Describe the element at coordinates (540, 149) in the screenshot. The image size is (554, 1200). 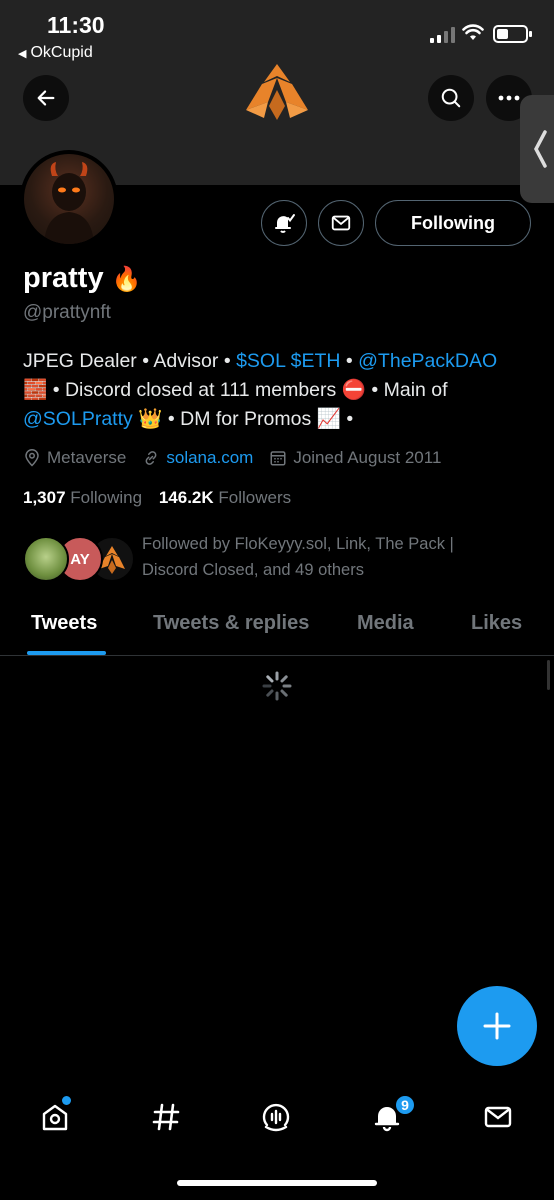
I see `chevron-left-icon` at that location.